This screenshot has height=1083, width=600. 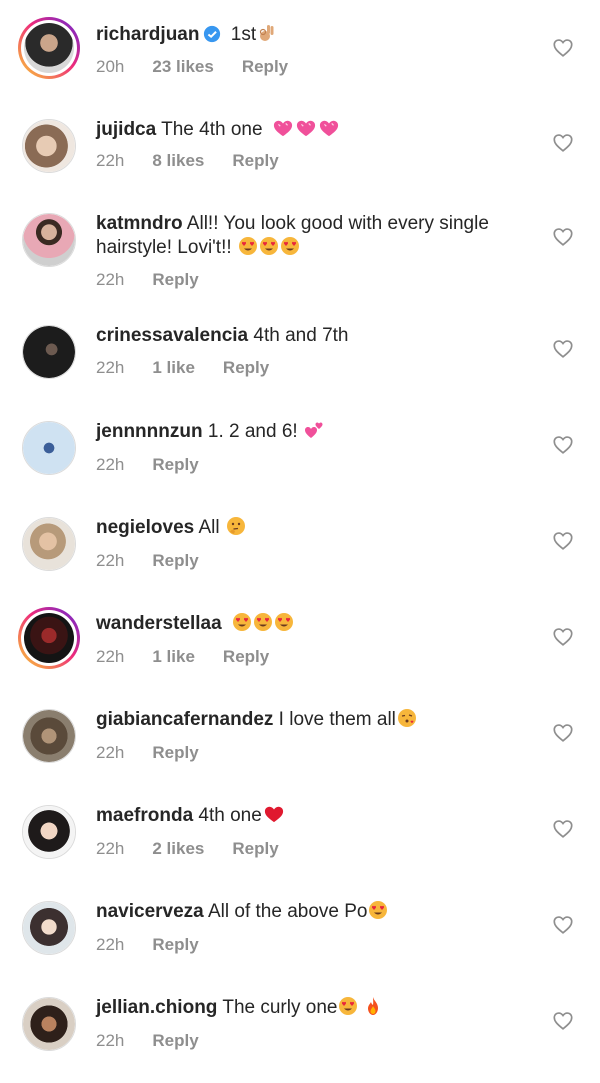 What do you see at coordinates (212, 34) in the screenshot?
I see `verified-badge-icon` at bounding box center [212, 34].